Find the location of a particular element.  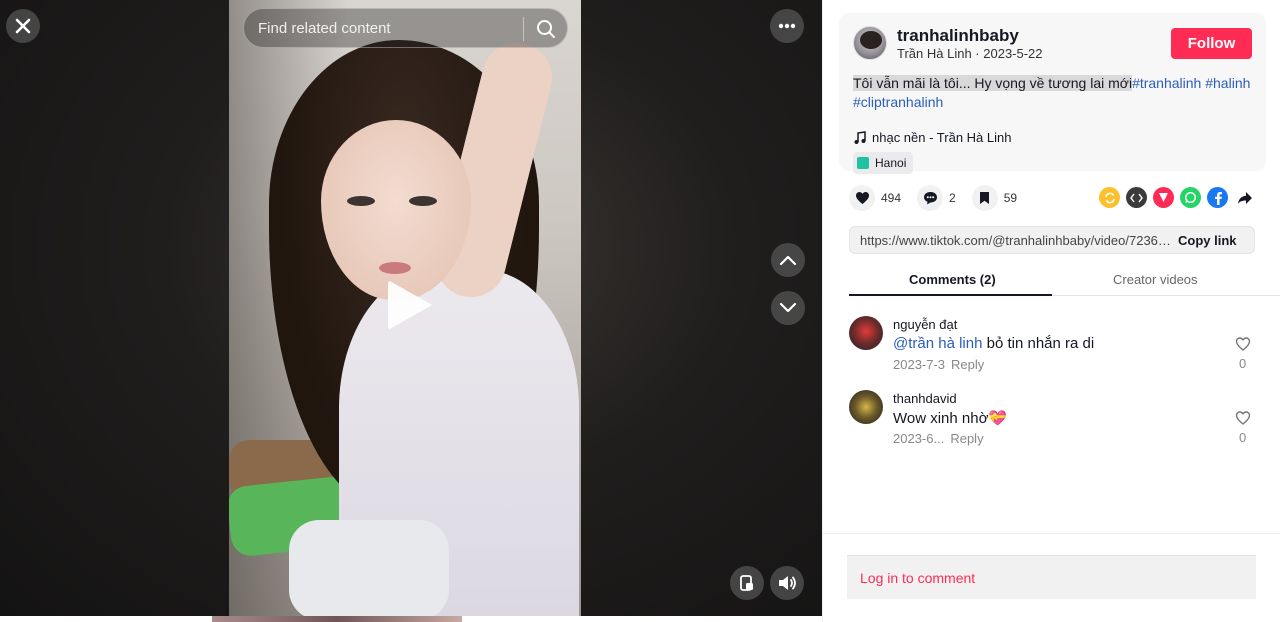

repost-glyph-icon is located at coordinates (1109, 197).